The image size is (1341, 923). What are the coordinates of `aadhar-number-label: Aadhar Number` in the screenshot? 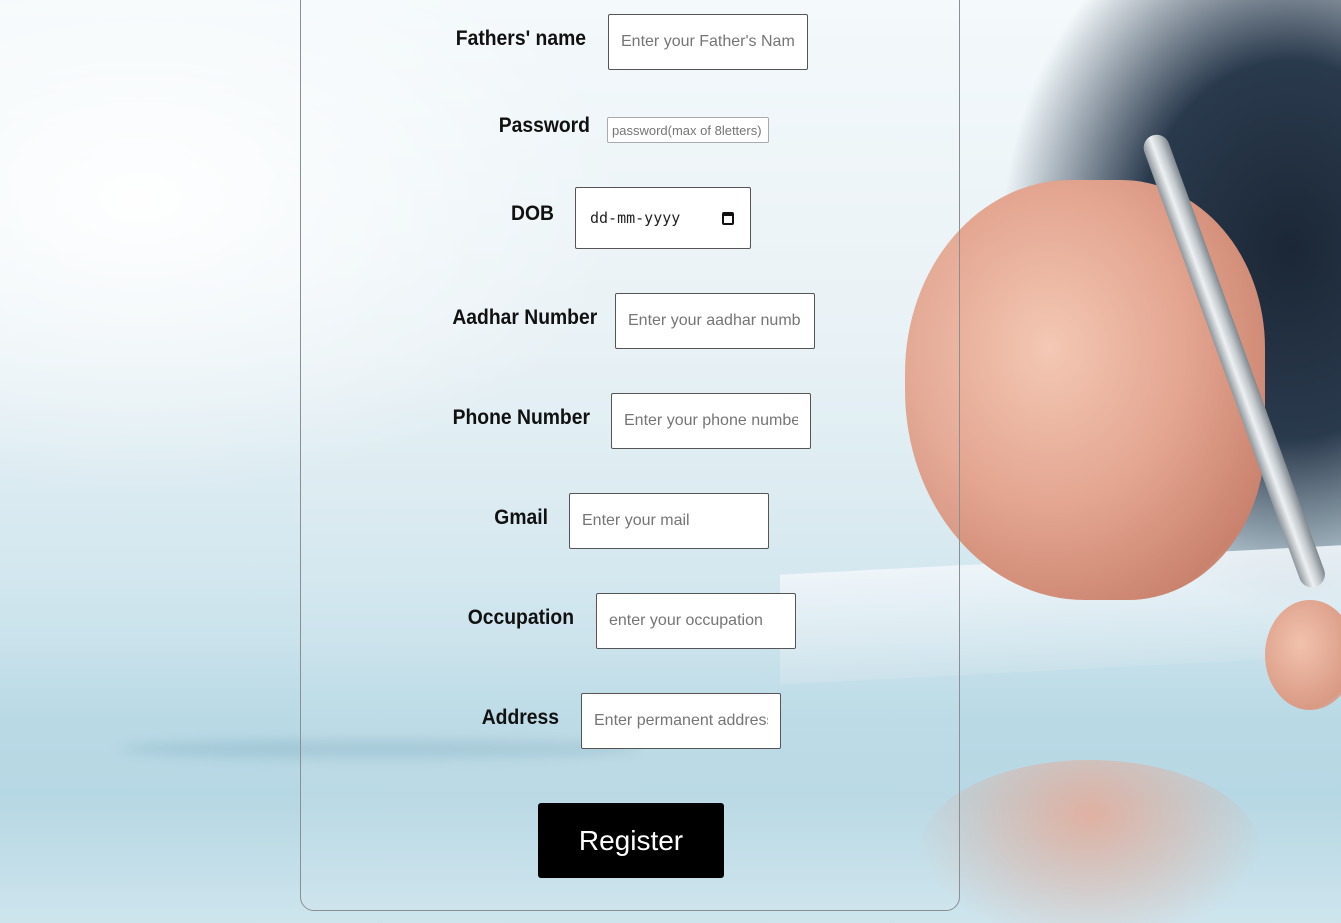 It's located at (525, 317).